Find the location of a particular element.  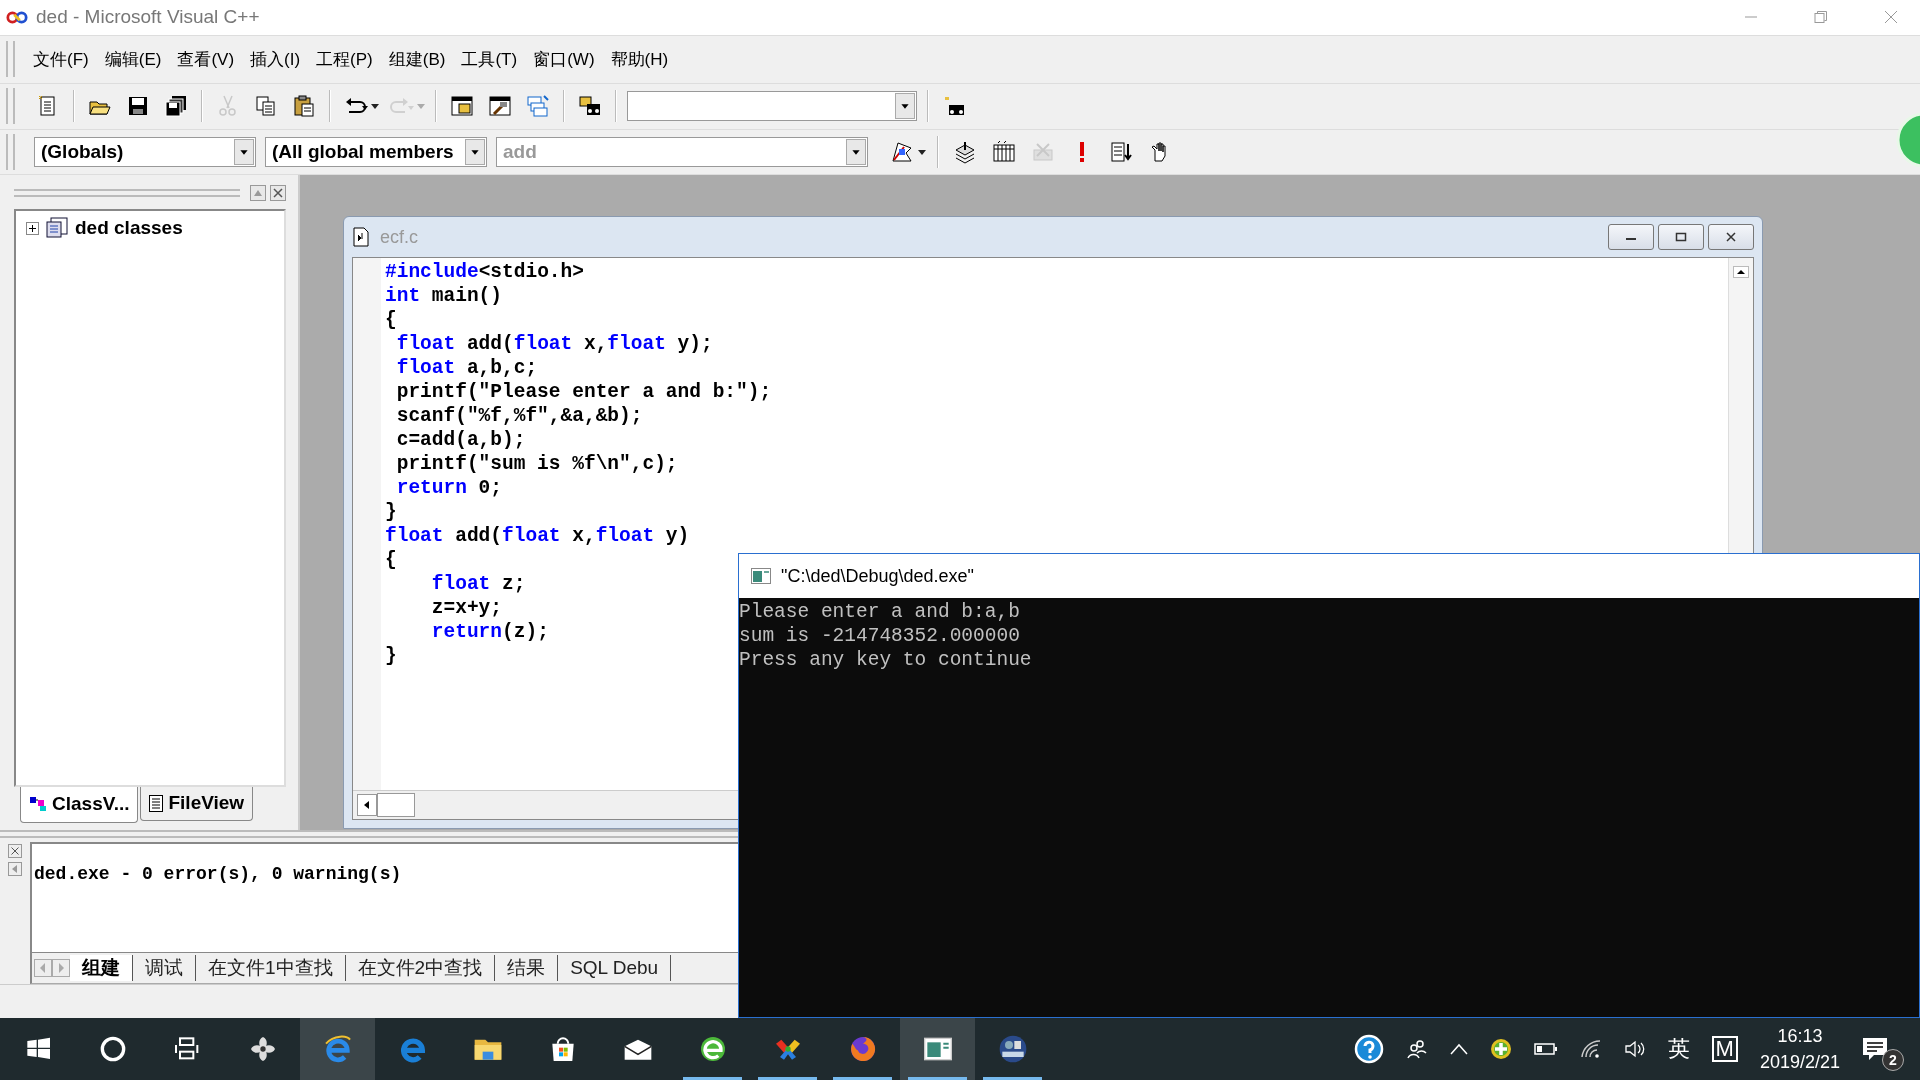

close-button is located at coordinates (1731, 237).